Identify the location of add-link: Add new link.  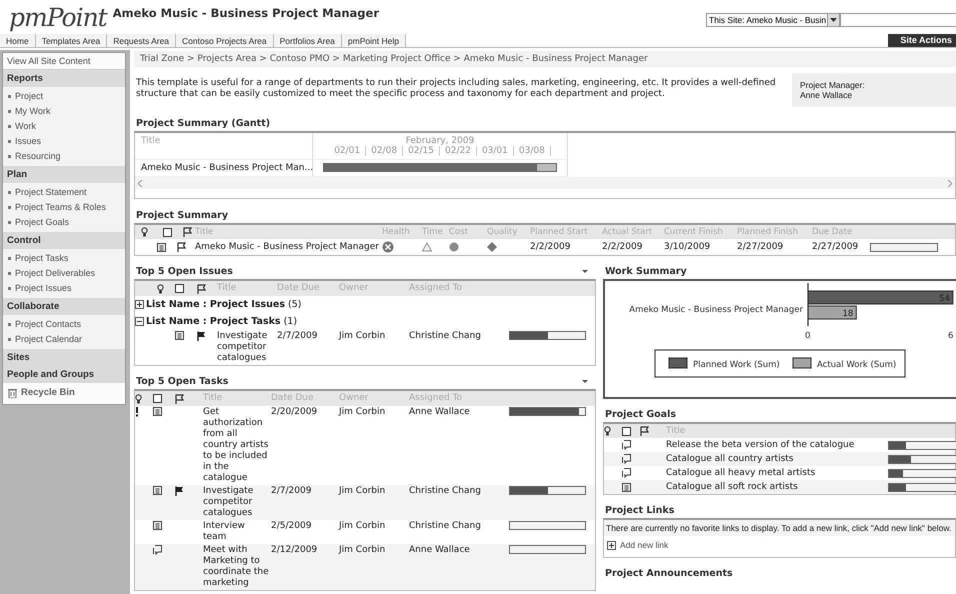
(644, 545).